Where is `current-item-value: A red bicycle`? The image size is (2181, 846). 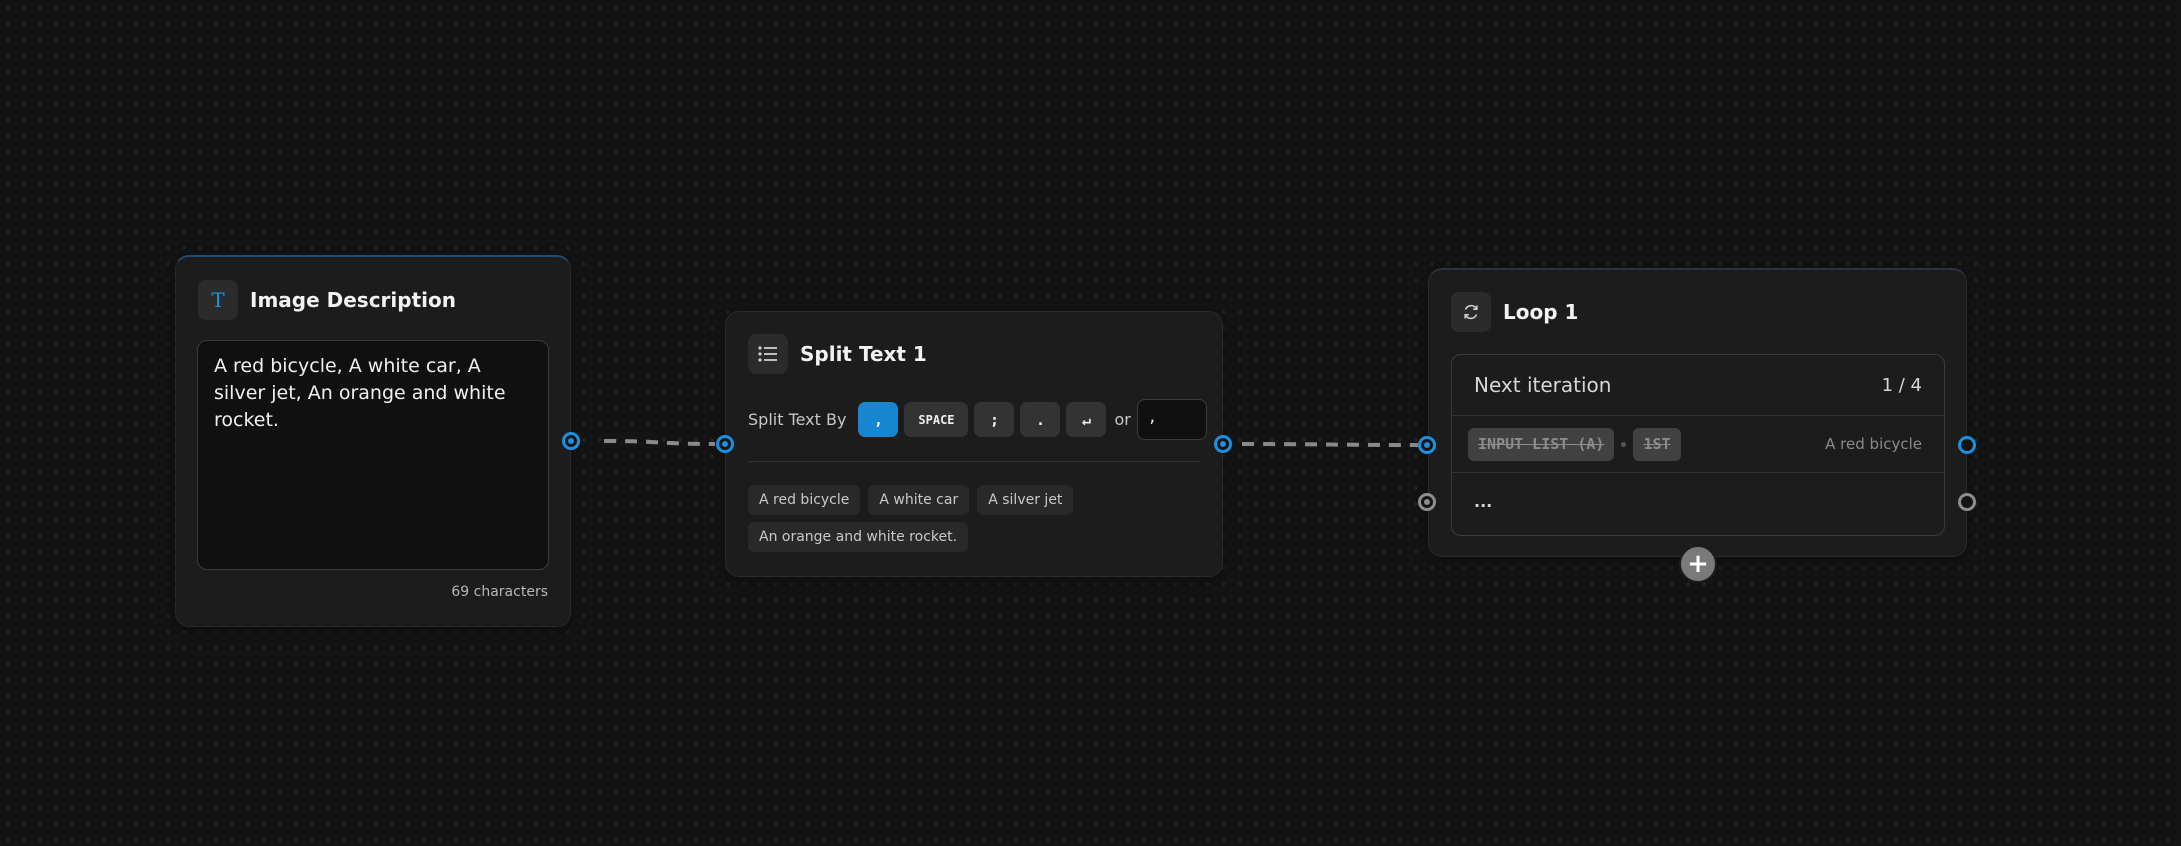
current-item-value: A red bicycle is located at coordinates (1873, 444).